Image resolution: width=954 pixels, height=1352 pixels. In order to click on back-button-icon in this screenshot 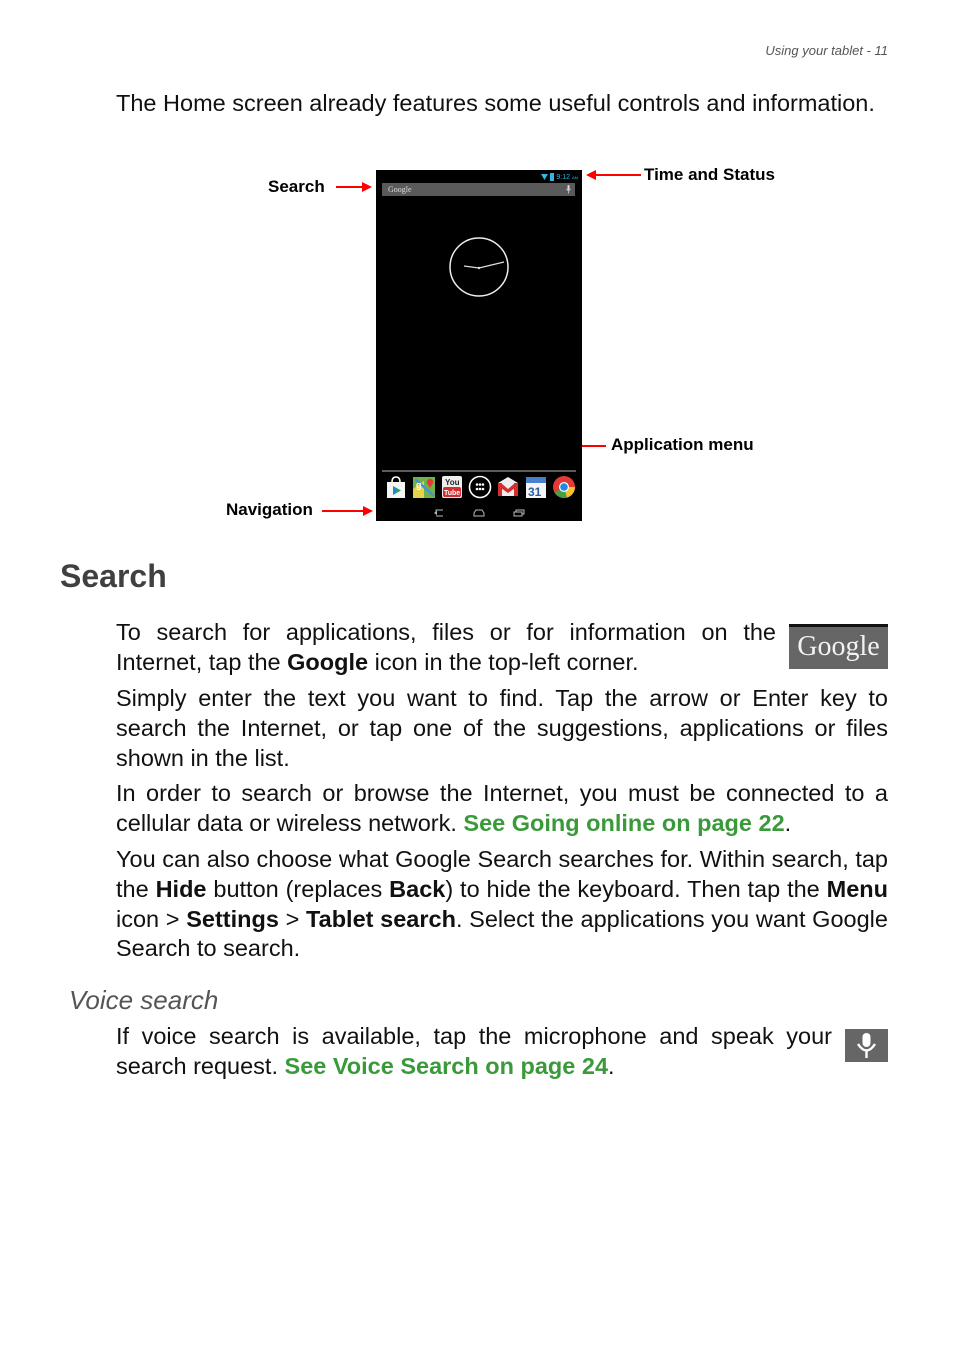, I will do `click(439, 513)`.